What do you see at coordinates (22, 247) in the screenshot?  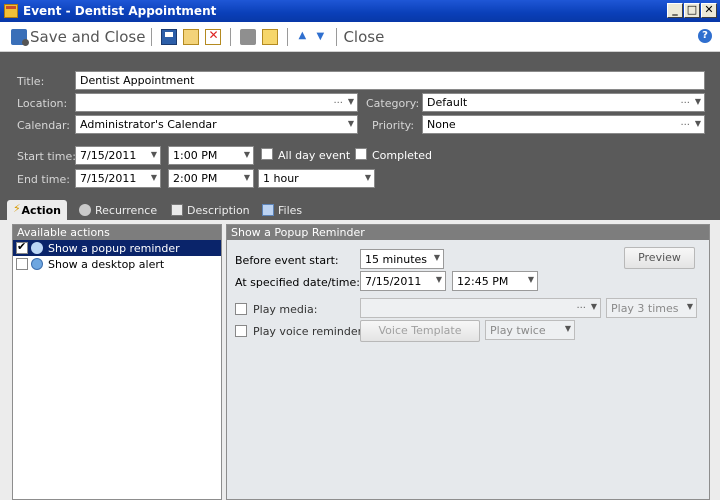 I see `popup-reminder-checkbox` at bounding box center [22, 247].